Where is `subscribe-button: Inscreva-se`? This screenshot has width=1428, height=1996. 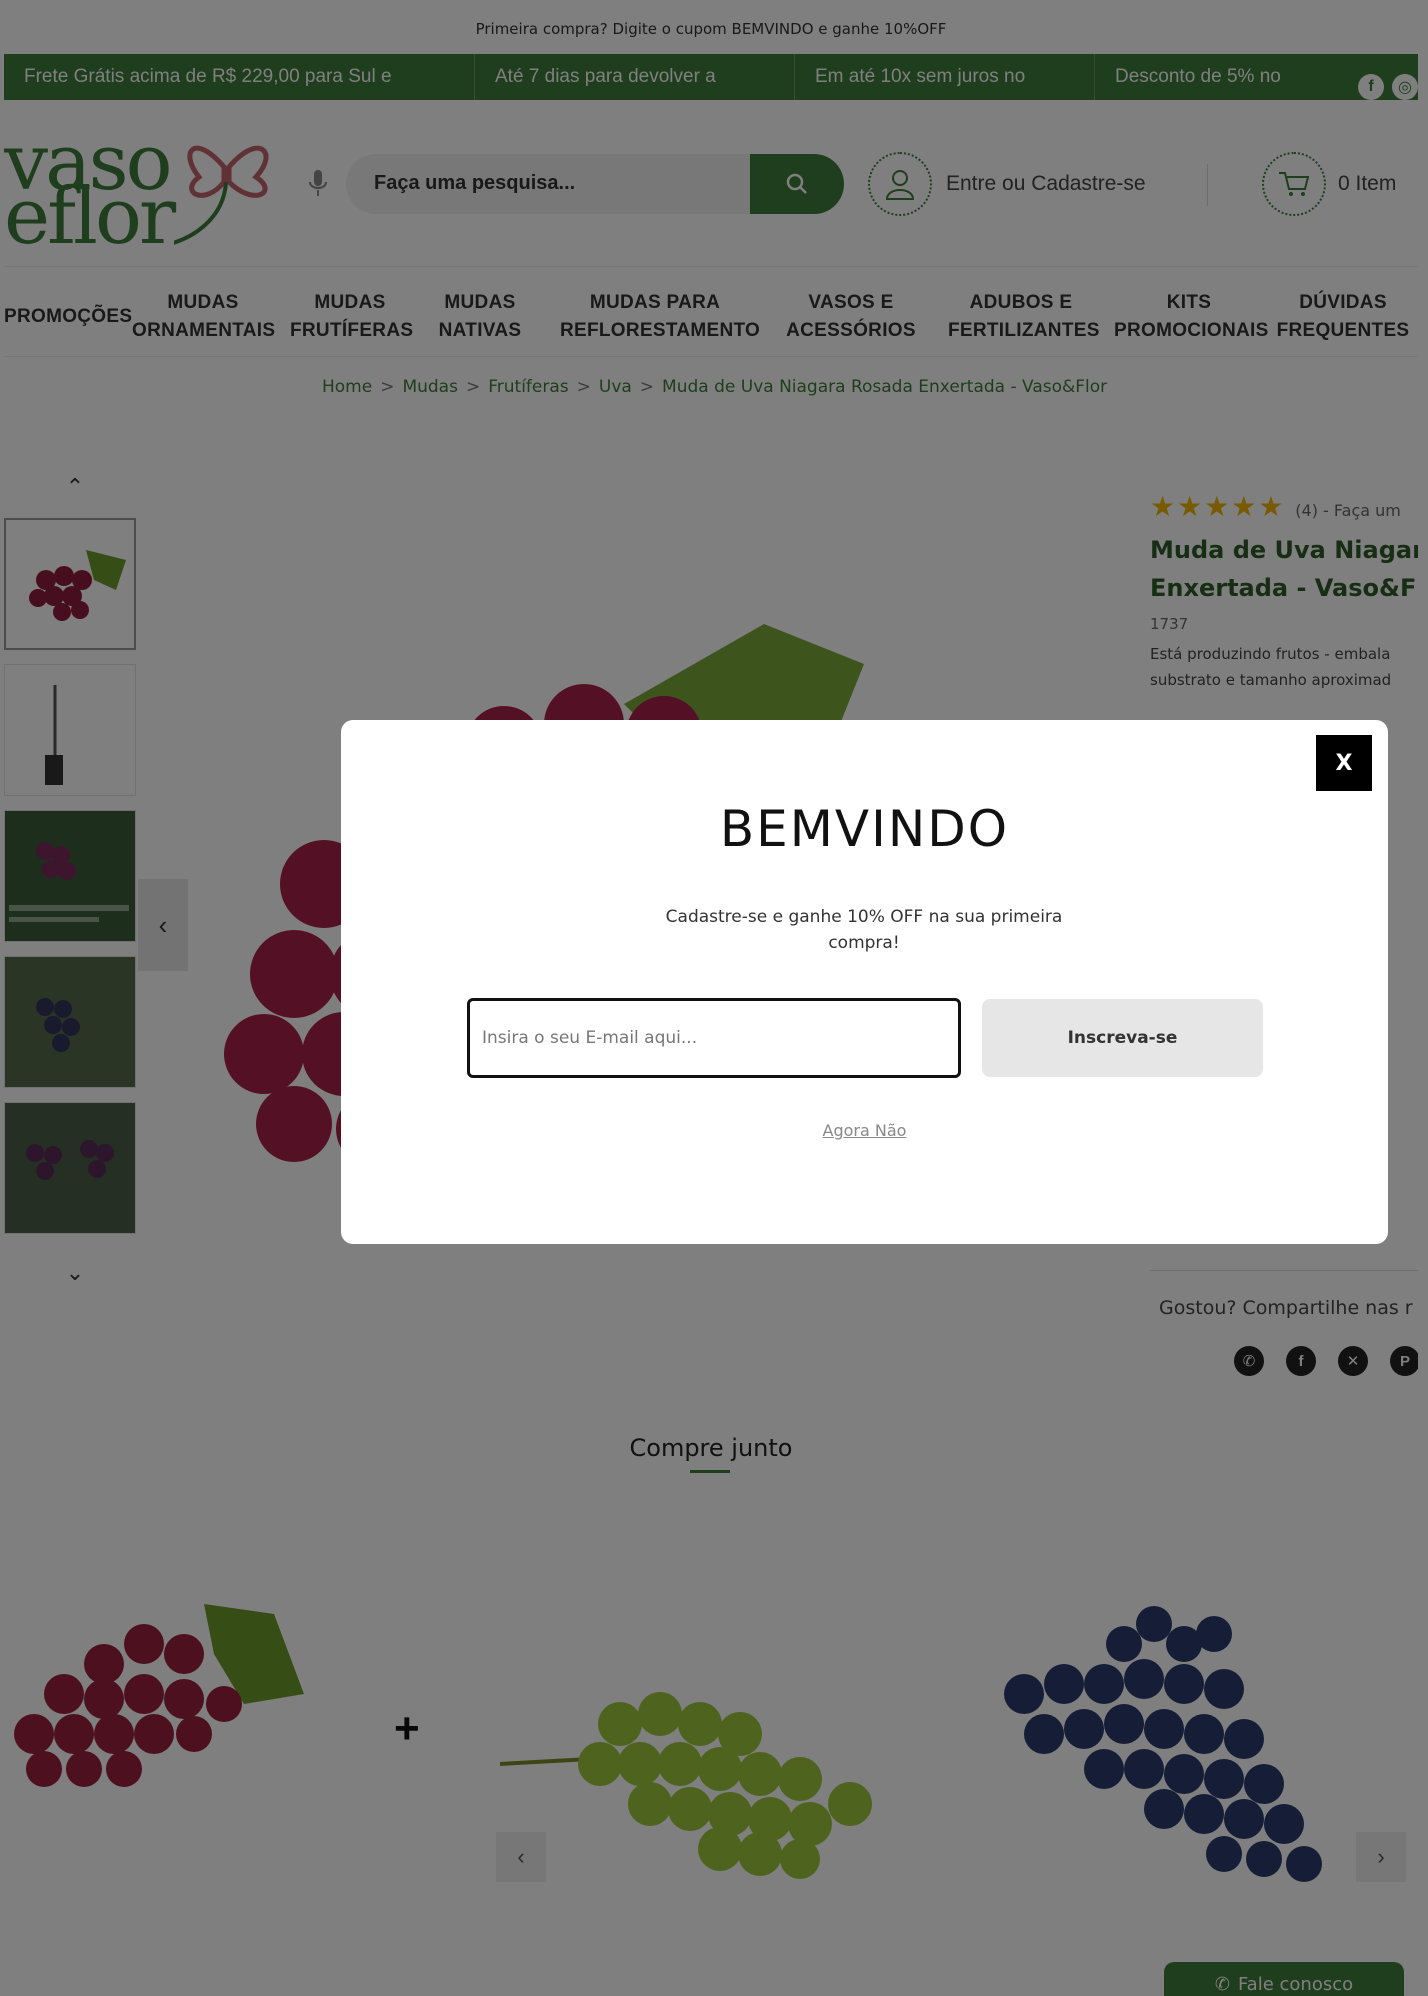 subscribe-button: Inscreva-se is located at coordinates (1122, 1038).